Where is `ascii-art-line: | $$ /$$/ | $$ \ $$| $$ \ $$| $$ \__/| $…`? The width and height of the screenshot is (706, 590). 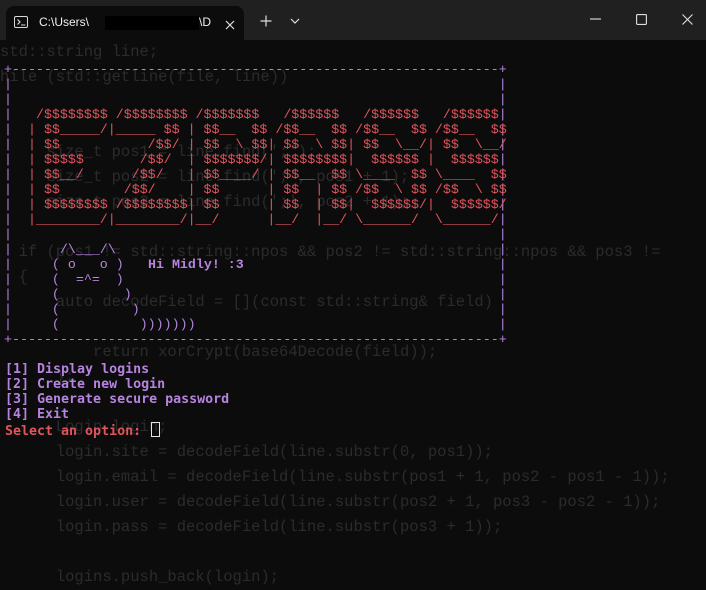
ascii-art-line: | $$ /$$/ | $$ \ $$| $$ \ $$| $$ \__/| $… is located at coordinates (263, 144).